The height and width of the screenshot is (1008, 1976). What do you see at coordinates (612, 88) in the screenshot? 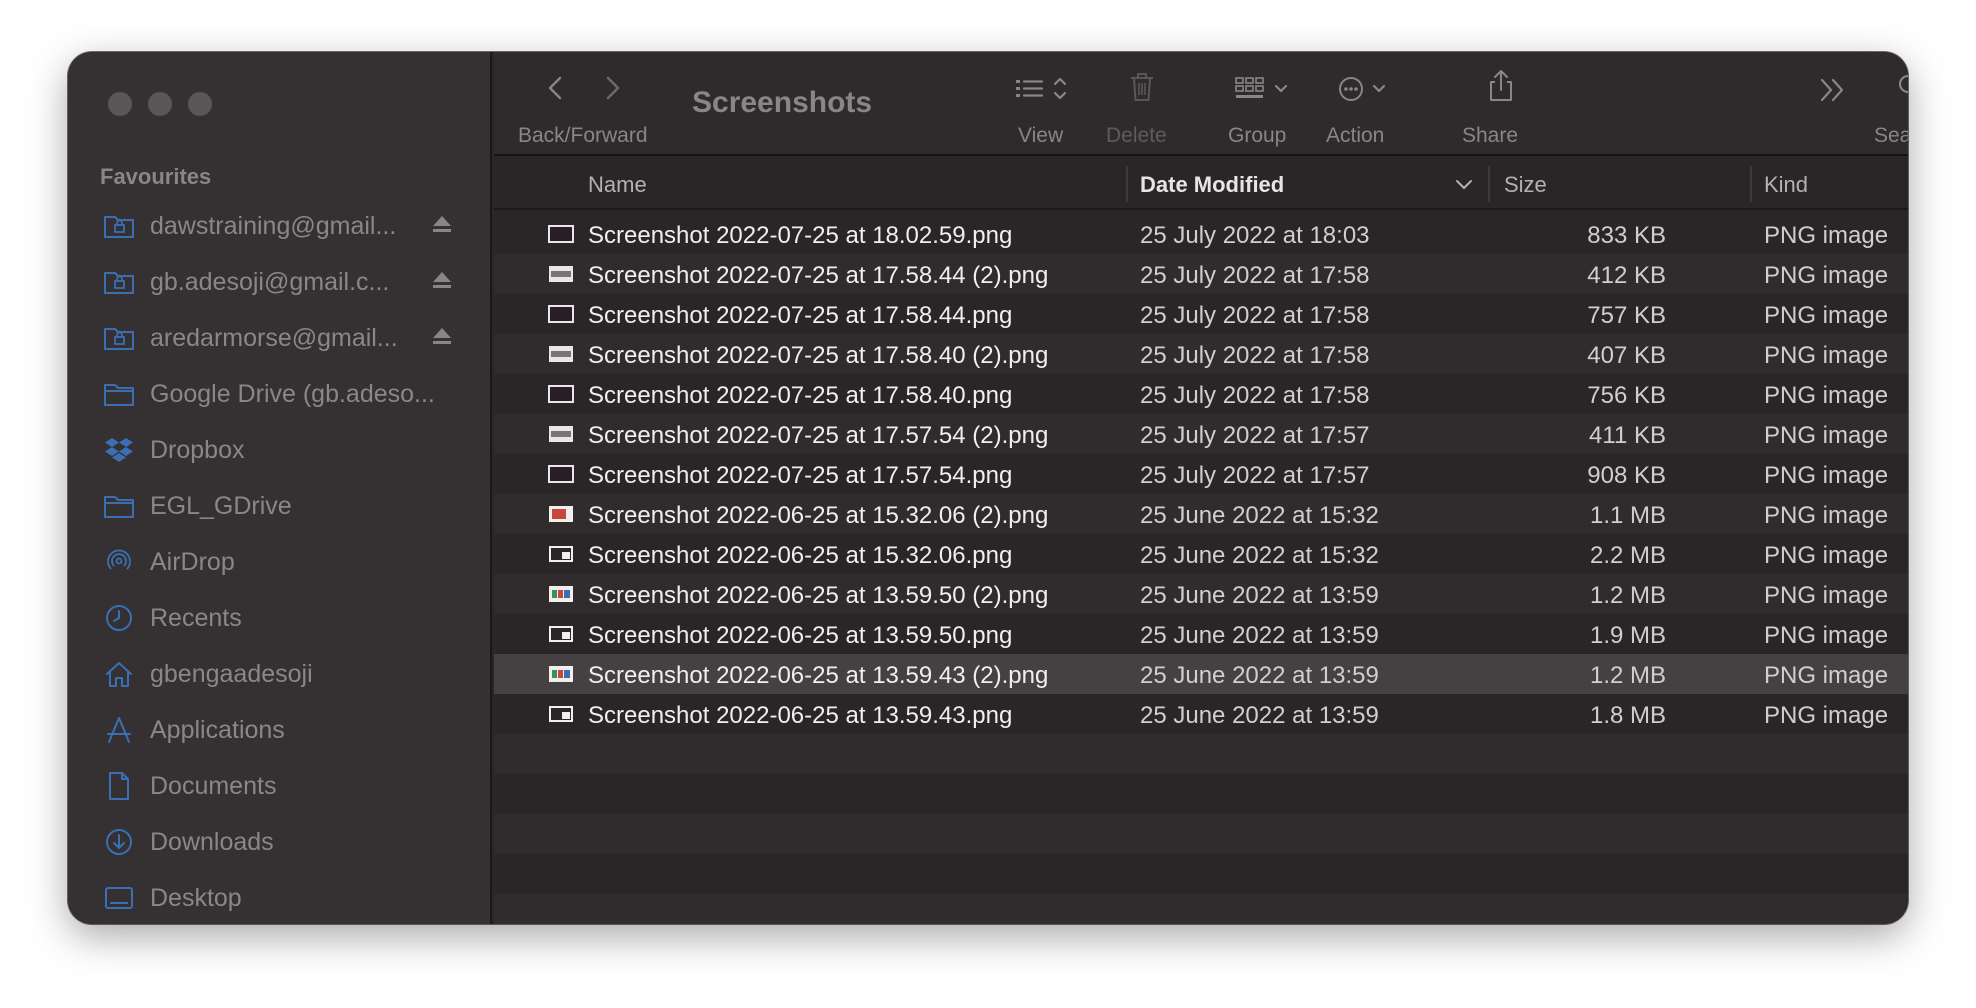
I see `forward-icon` at bounding box center [612, 88].